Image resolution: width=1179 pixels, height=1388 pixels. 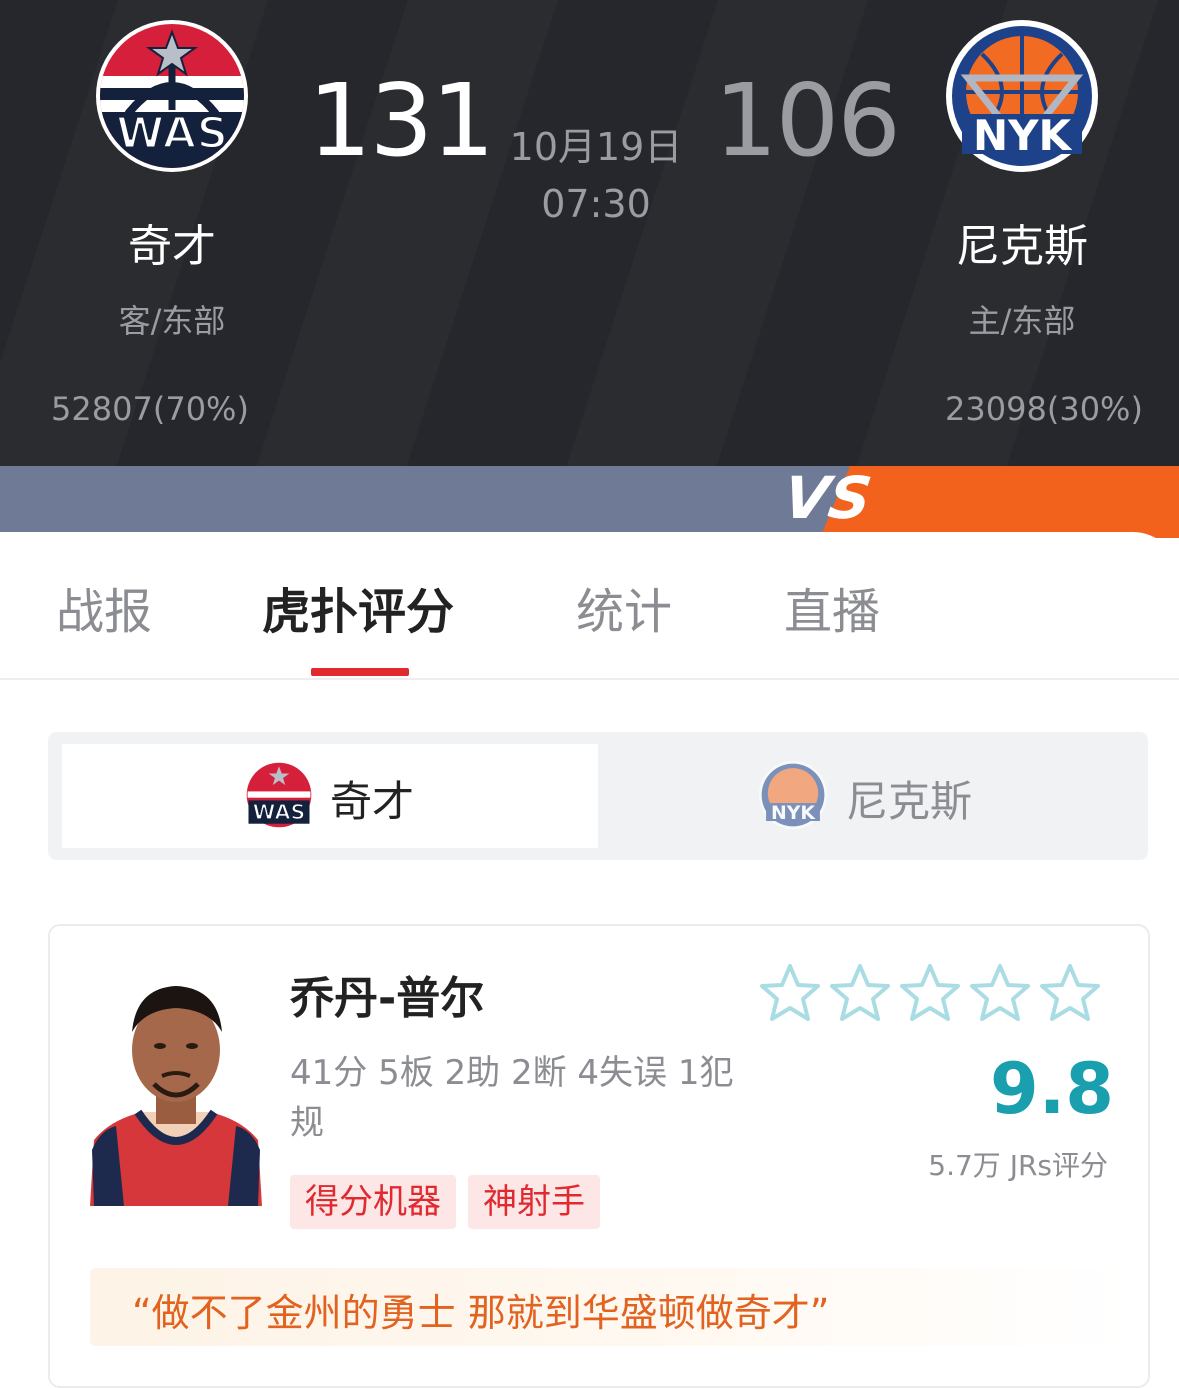 What do you see at coordinates (387, 994) in the screenshot?
I see `player-name: 乔丹-普尔` at bounding box center [387, 994].